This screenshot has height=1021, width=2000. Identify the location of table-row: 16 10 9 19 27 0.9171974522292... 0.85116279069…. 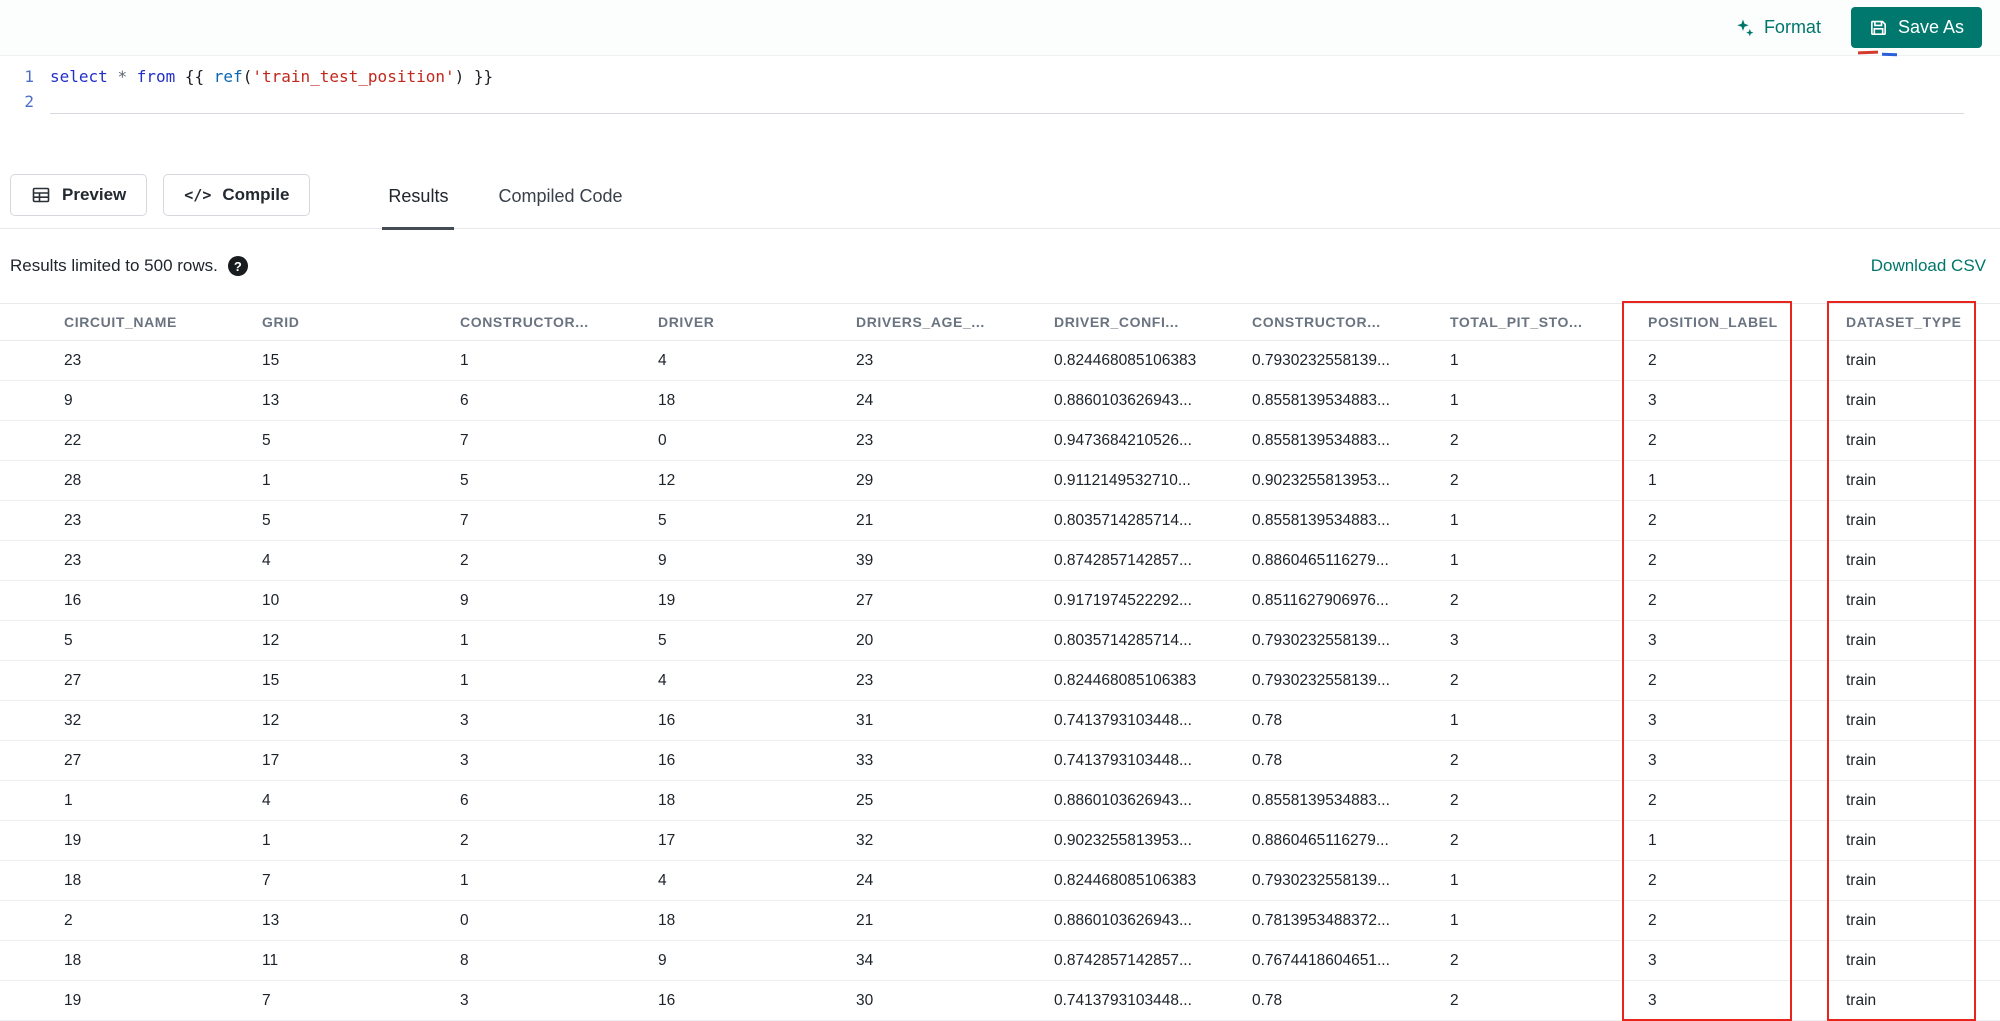
(1000, 601).